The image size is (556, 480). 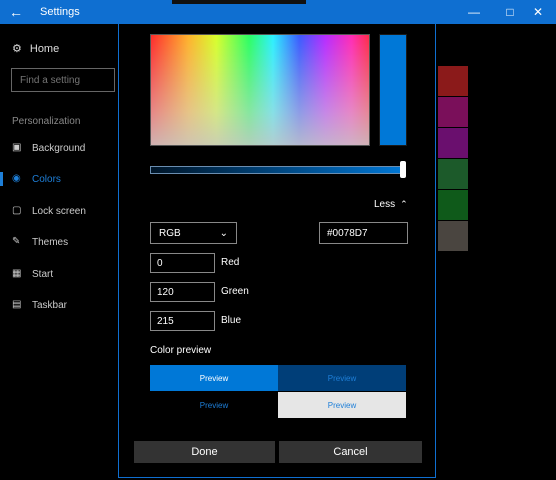 What do you see at coordinates (17, 147) in the screenshot?
I see `picture-icon: ▣` at bounding box center [17, 147].